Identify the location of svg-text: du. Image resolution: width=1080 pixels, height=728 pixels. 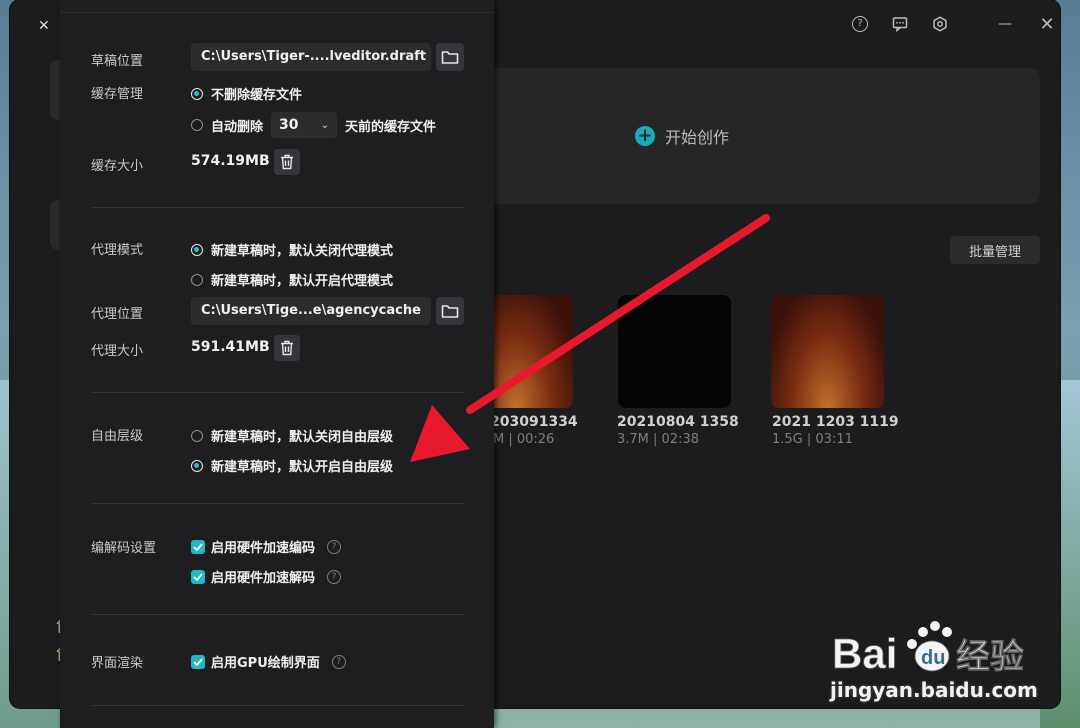
(933, 658).